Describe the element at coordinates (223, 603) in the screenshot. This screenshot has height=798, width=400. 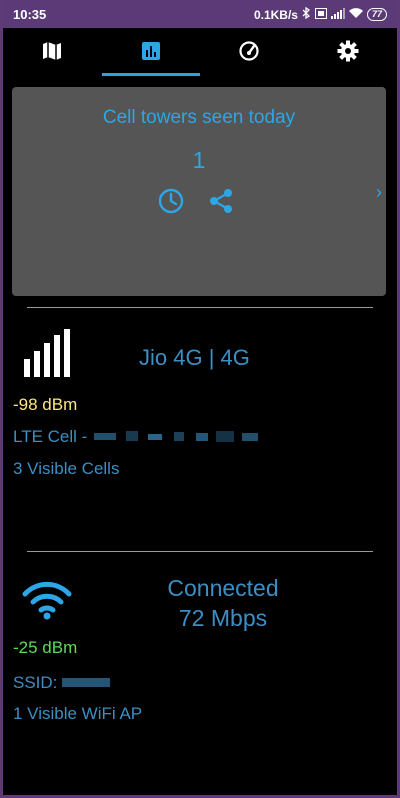
I see `wifi-connection: Connected 72 Mbps` at that location.